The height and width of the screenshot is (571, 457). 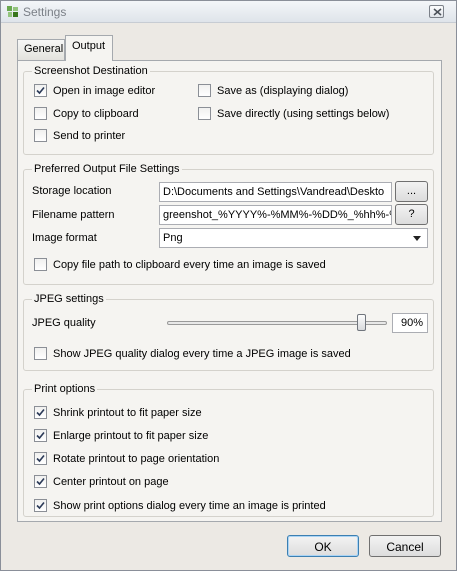 I want to click on jpeg-quality-slider-thumb, so click(x=361, y=322).